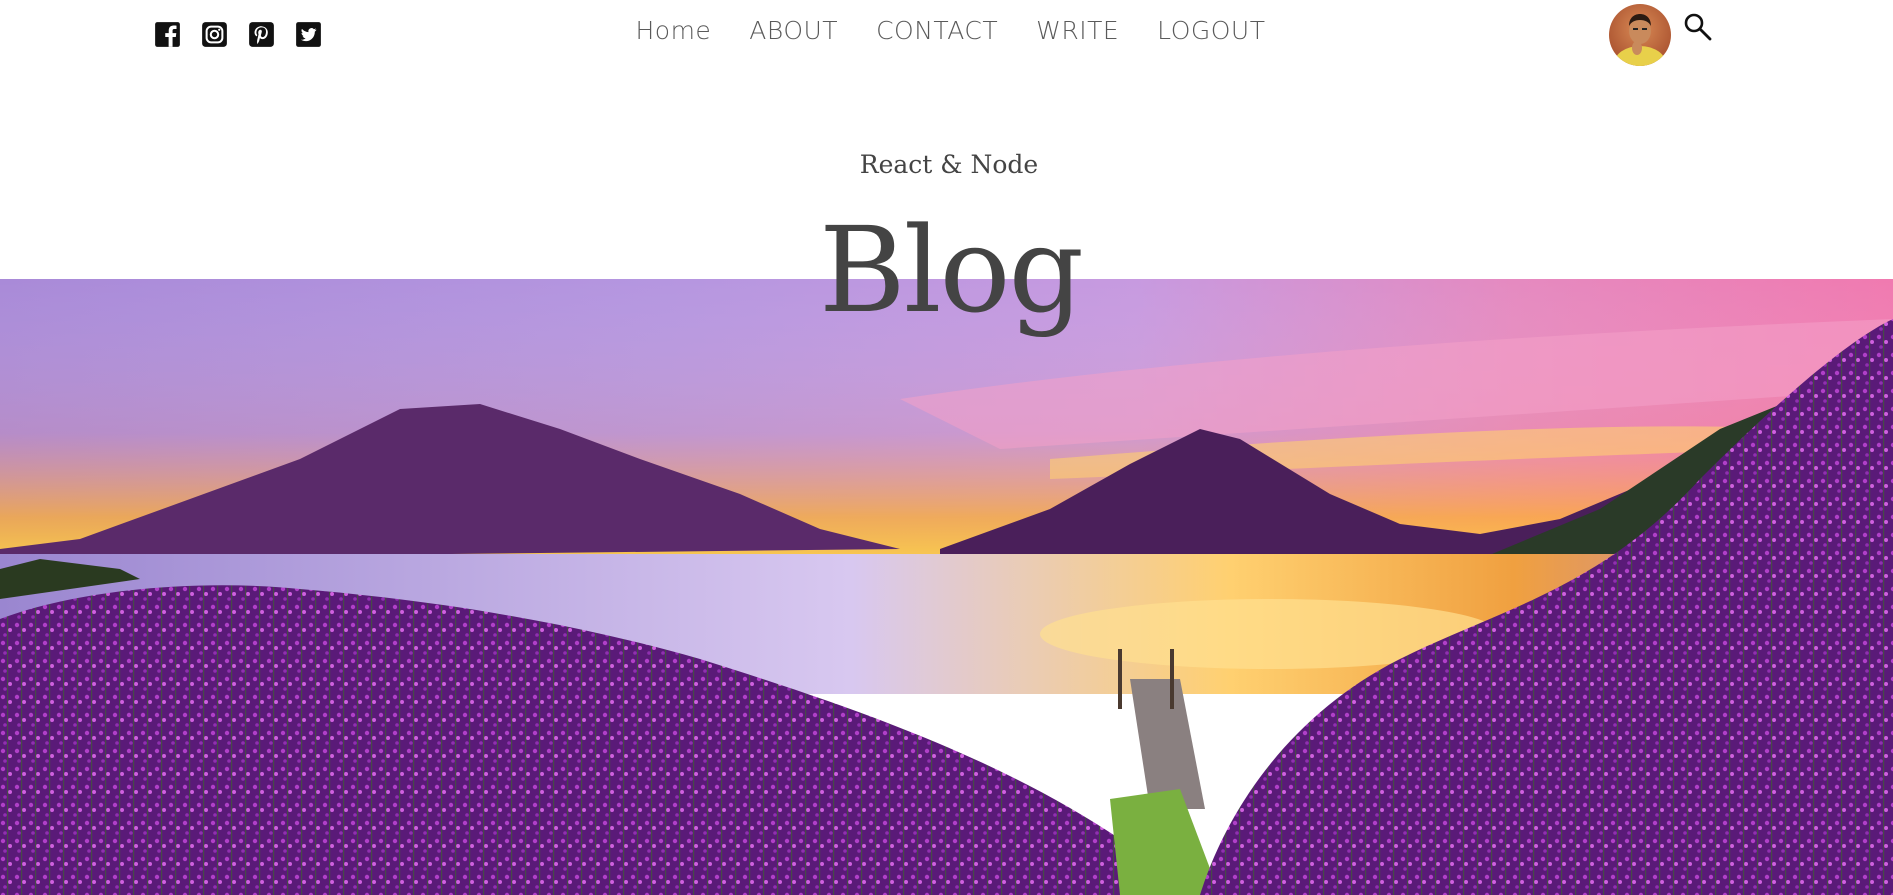 This screenshot has width=1893, height=895. Describe the element at coordinates (937, 30) in the screenshot. I see `nav-contact: CONTACT` at that location.